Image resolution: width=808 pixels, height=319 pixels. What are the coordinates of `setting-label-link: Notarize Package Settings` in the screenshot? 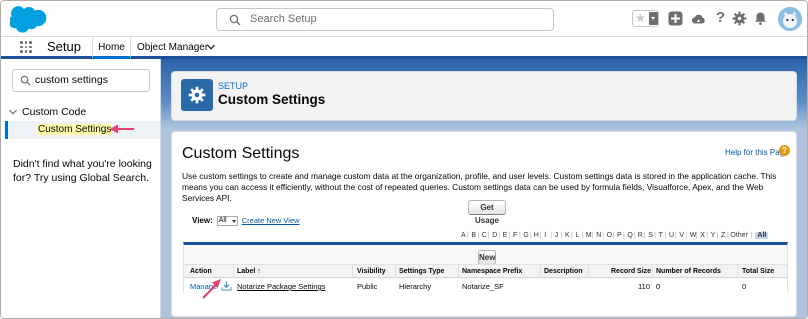 It's located at (281, 286).